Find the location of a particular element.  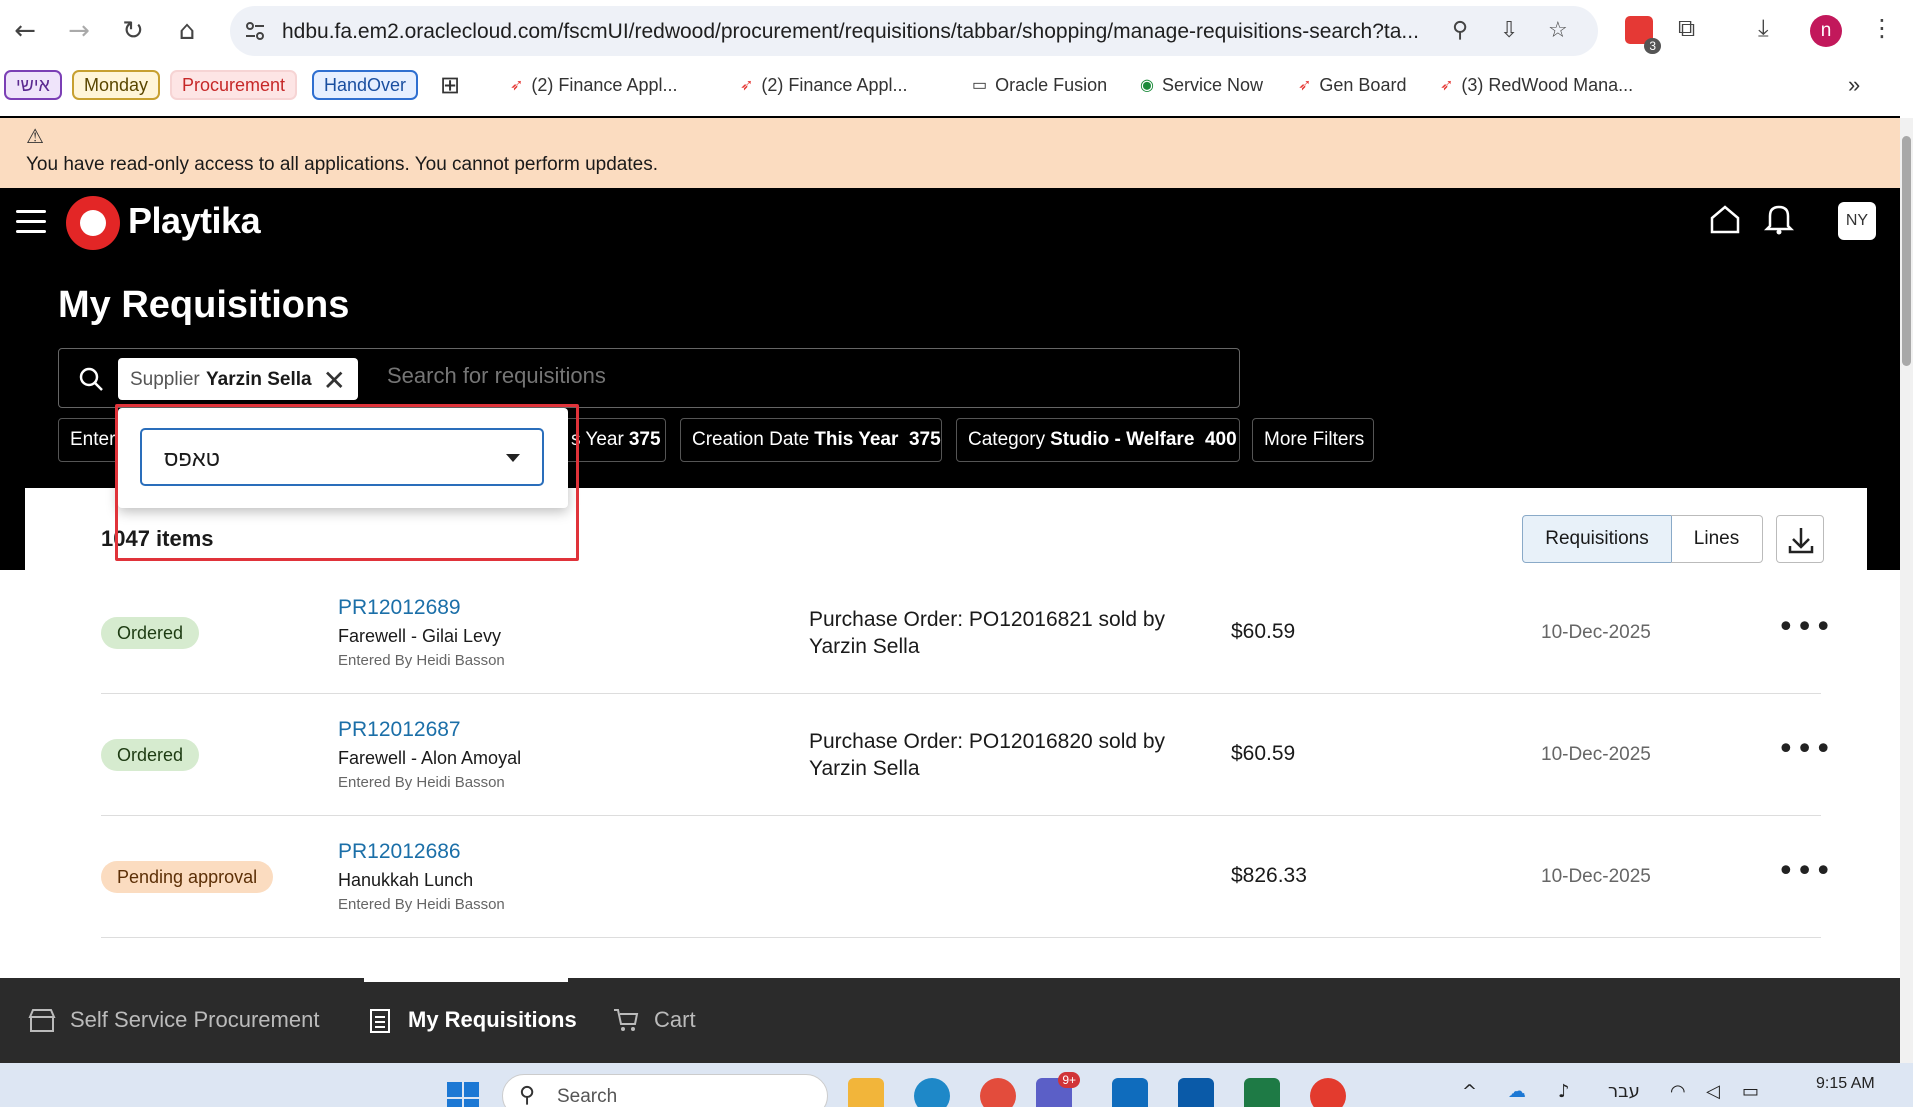

tab-label: Self Service Procurement is located at coordinates (195, 1019).